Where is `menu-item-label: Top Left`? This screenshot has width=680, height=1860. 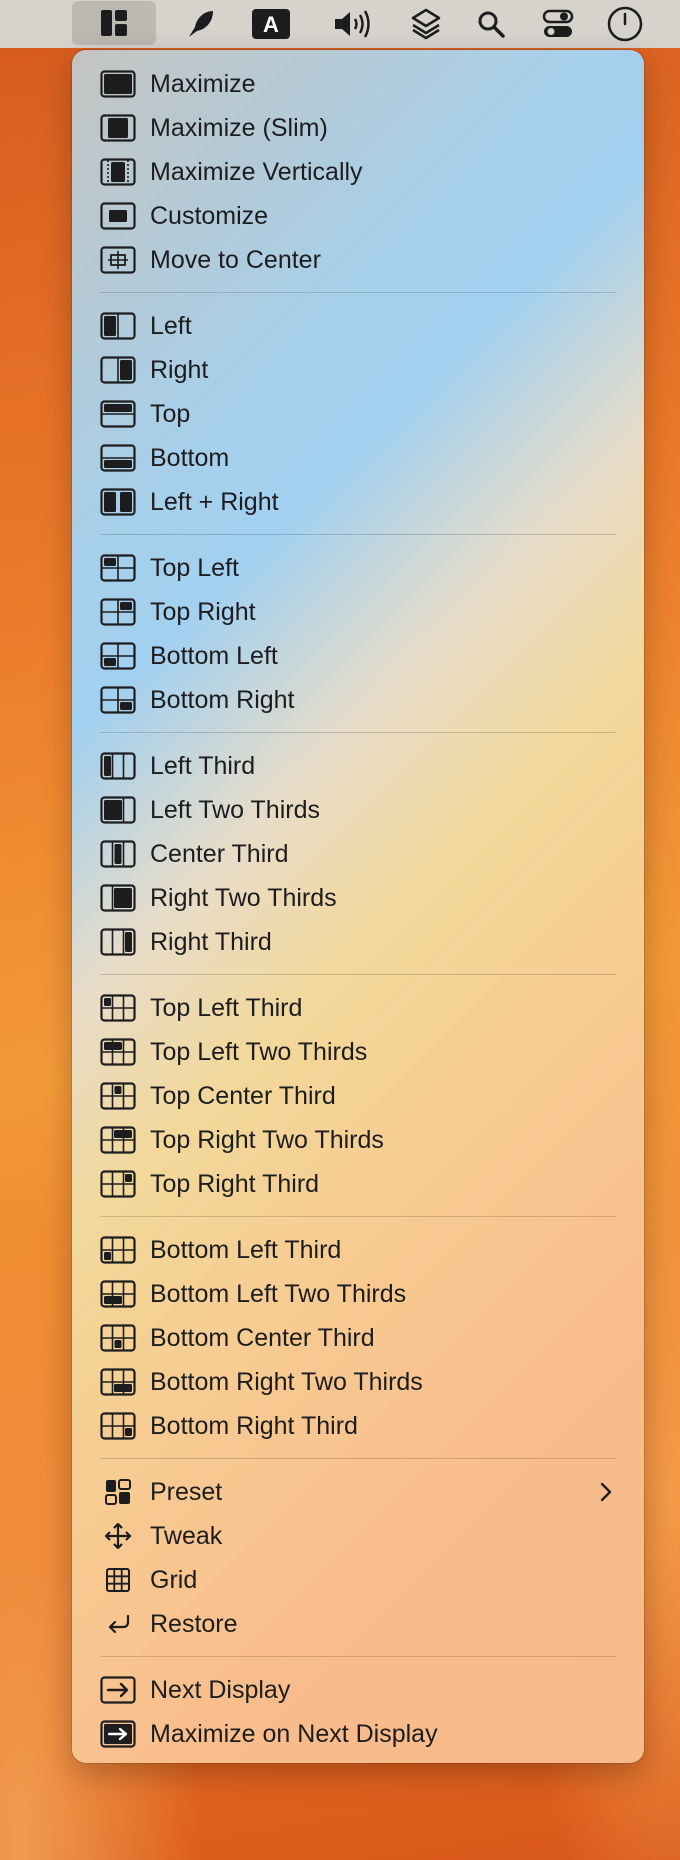 menu-item-label: Top Left is located at coordinates (194, 568).